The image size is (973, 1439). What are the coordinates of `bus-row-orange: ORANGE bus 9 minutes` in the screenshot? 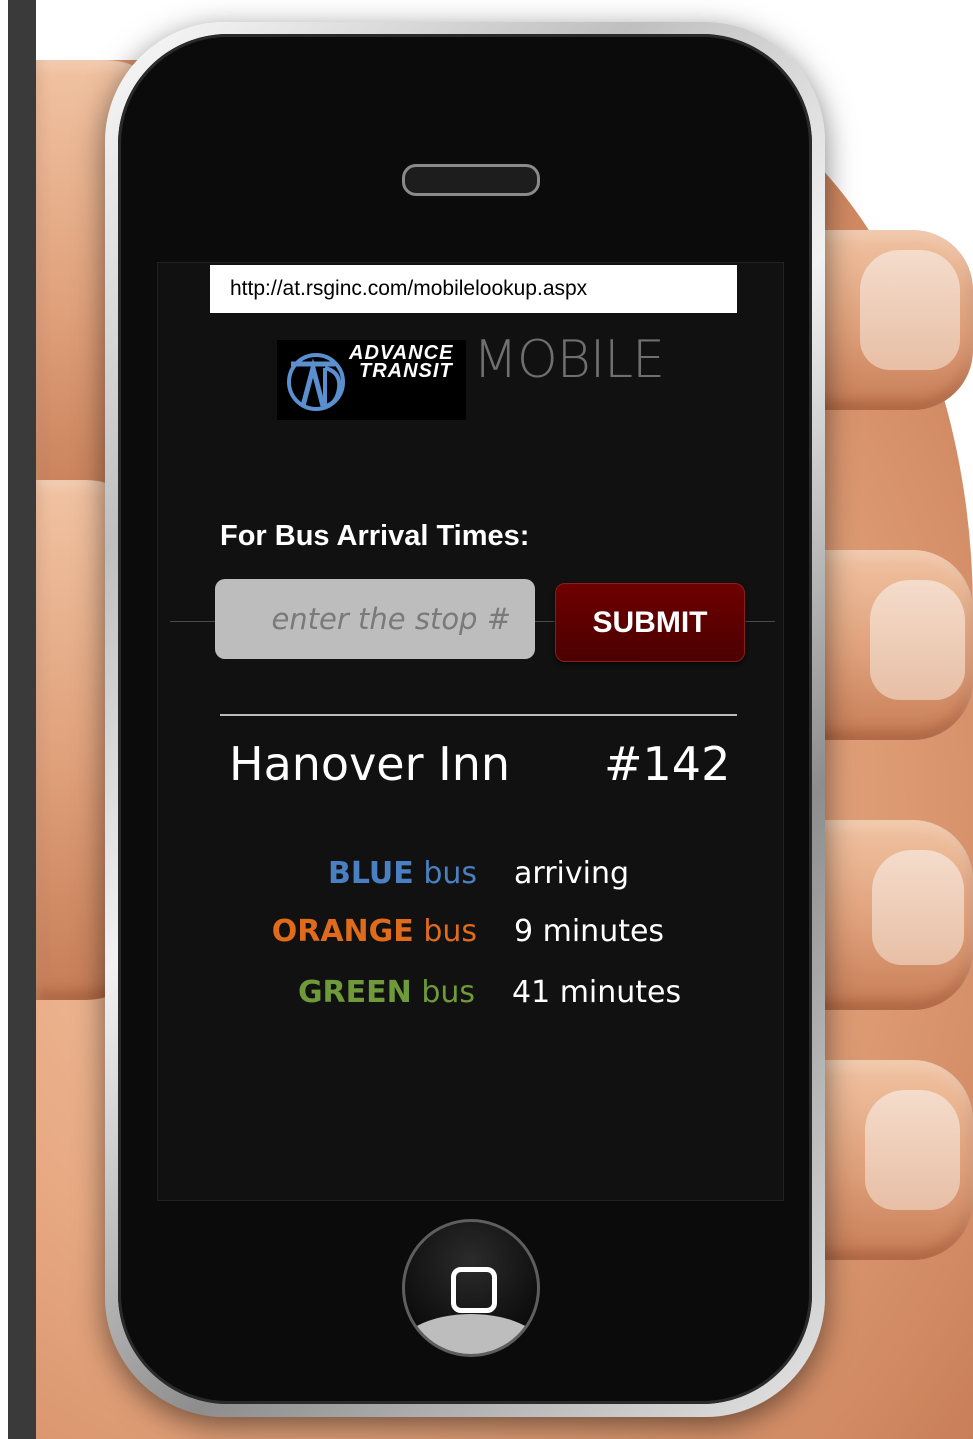 It's located at (486, 934).